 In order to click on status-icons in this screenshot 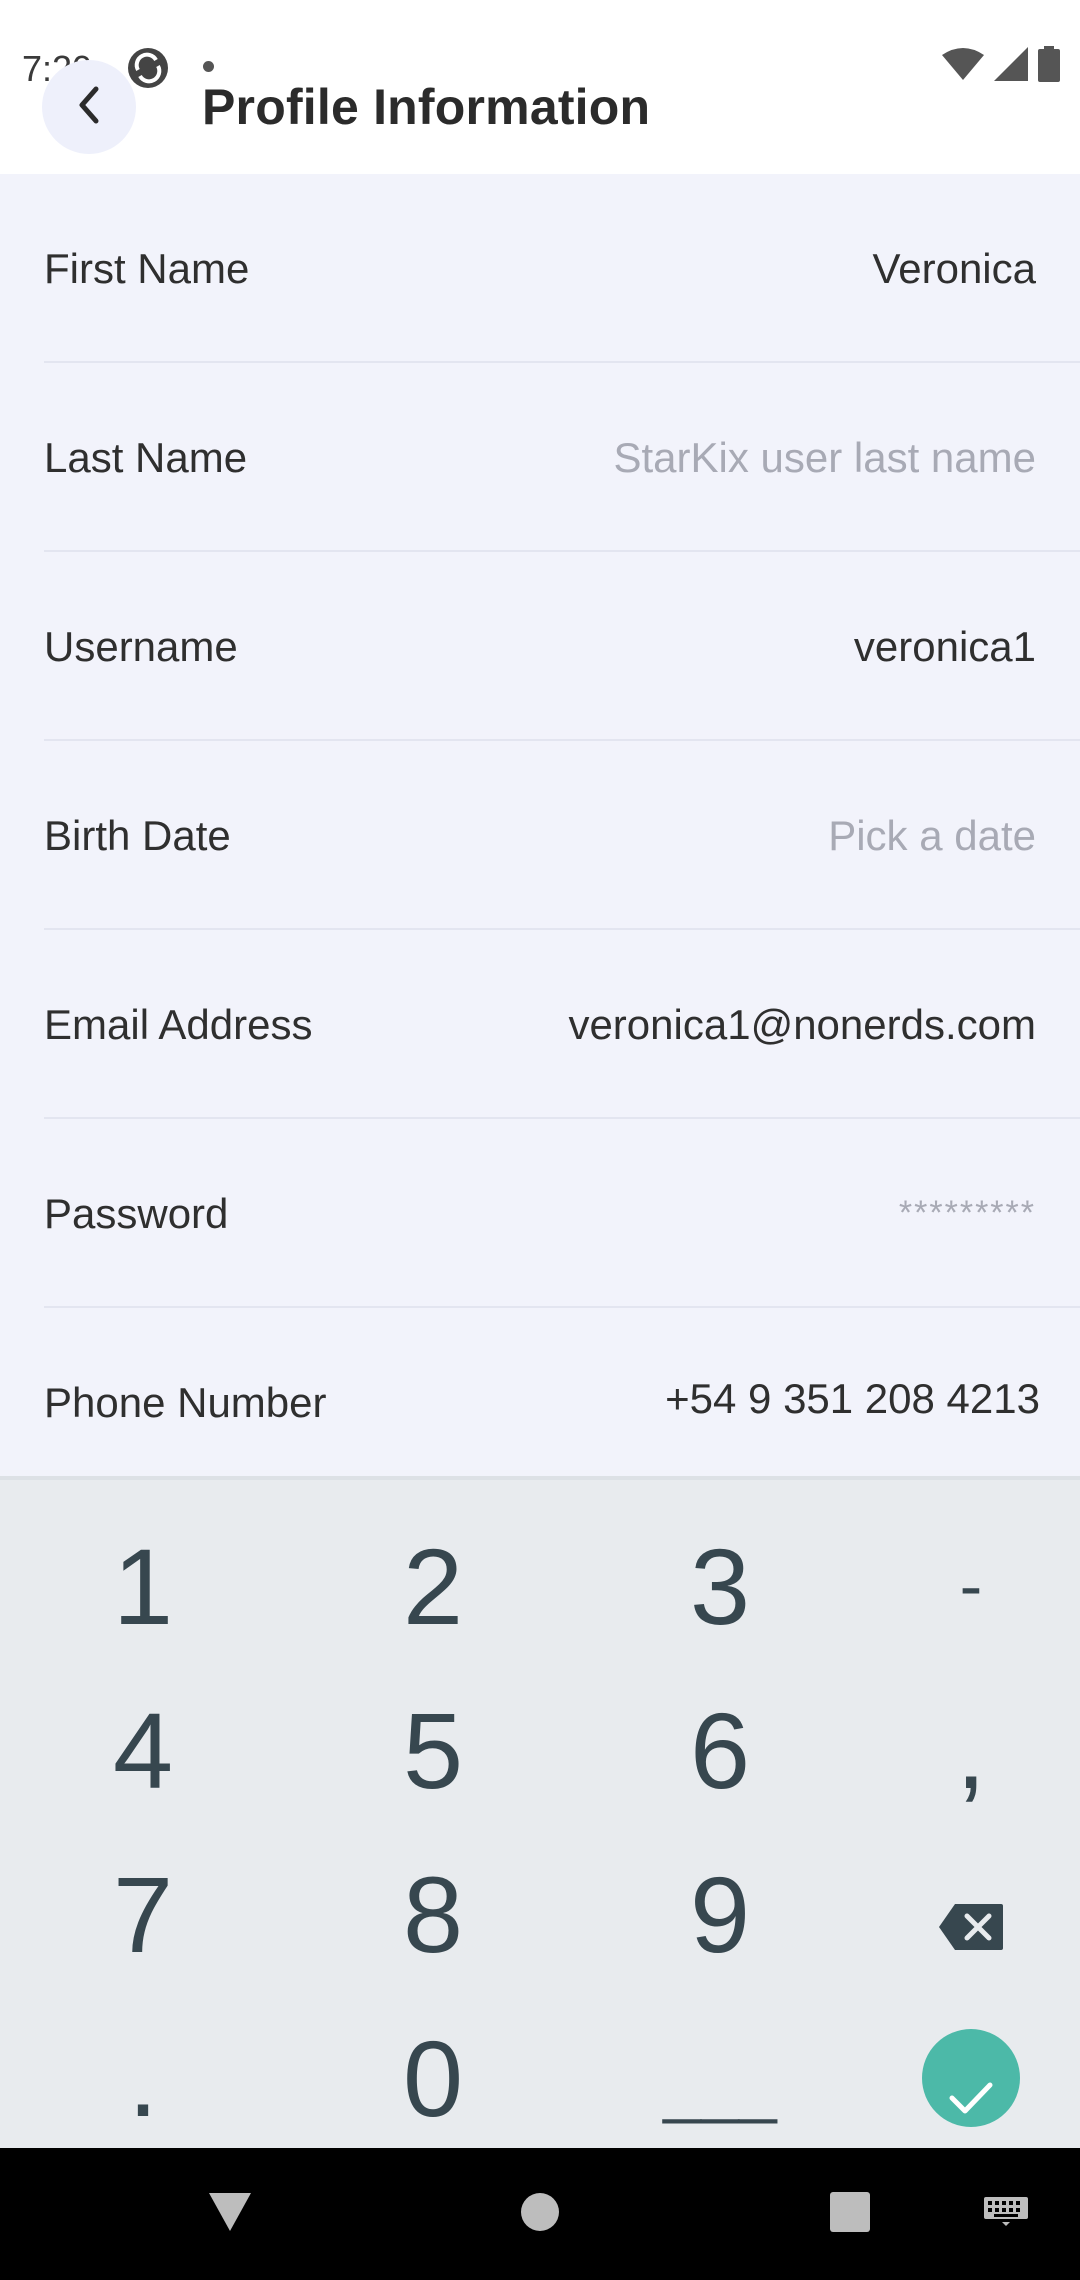, I will do `click(1001, 66)`.